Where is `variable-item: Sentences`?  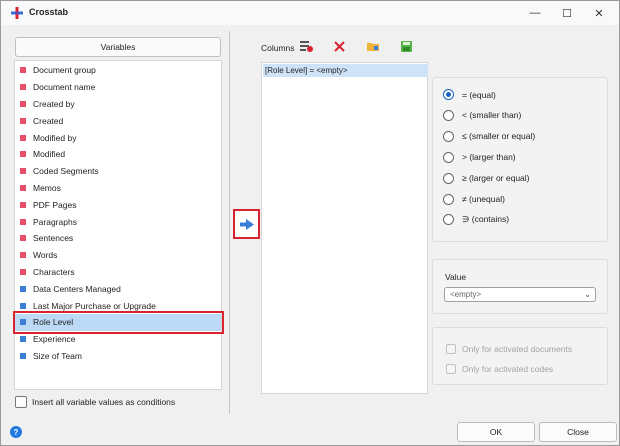 variable-item: Sentences is located at coordinates (118, 238).